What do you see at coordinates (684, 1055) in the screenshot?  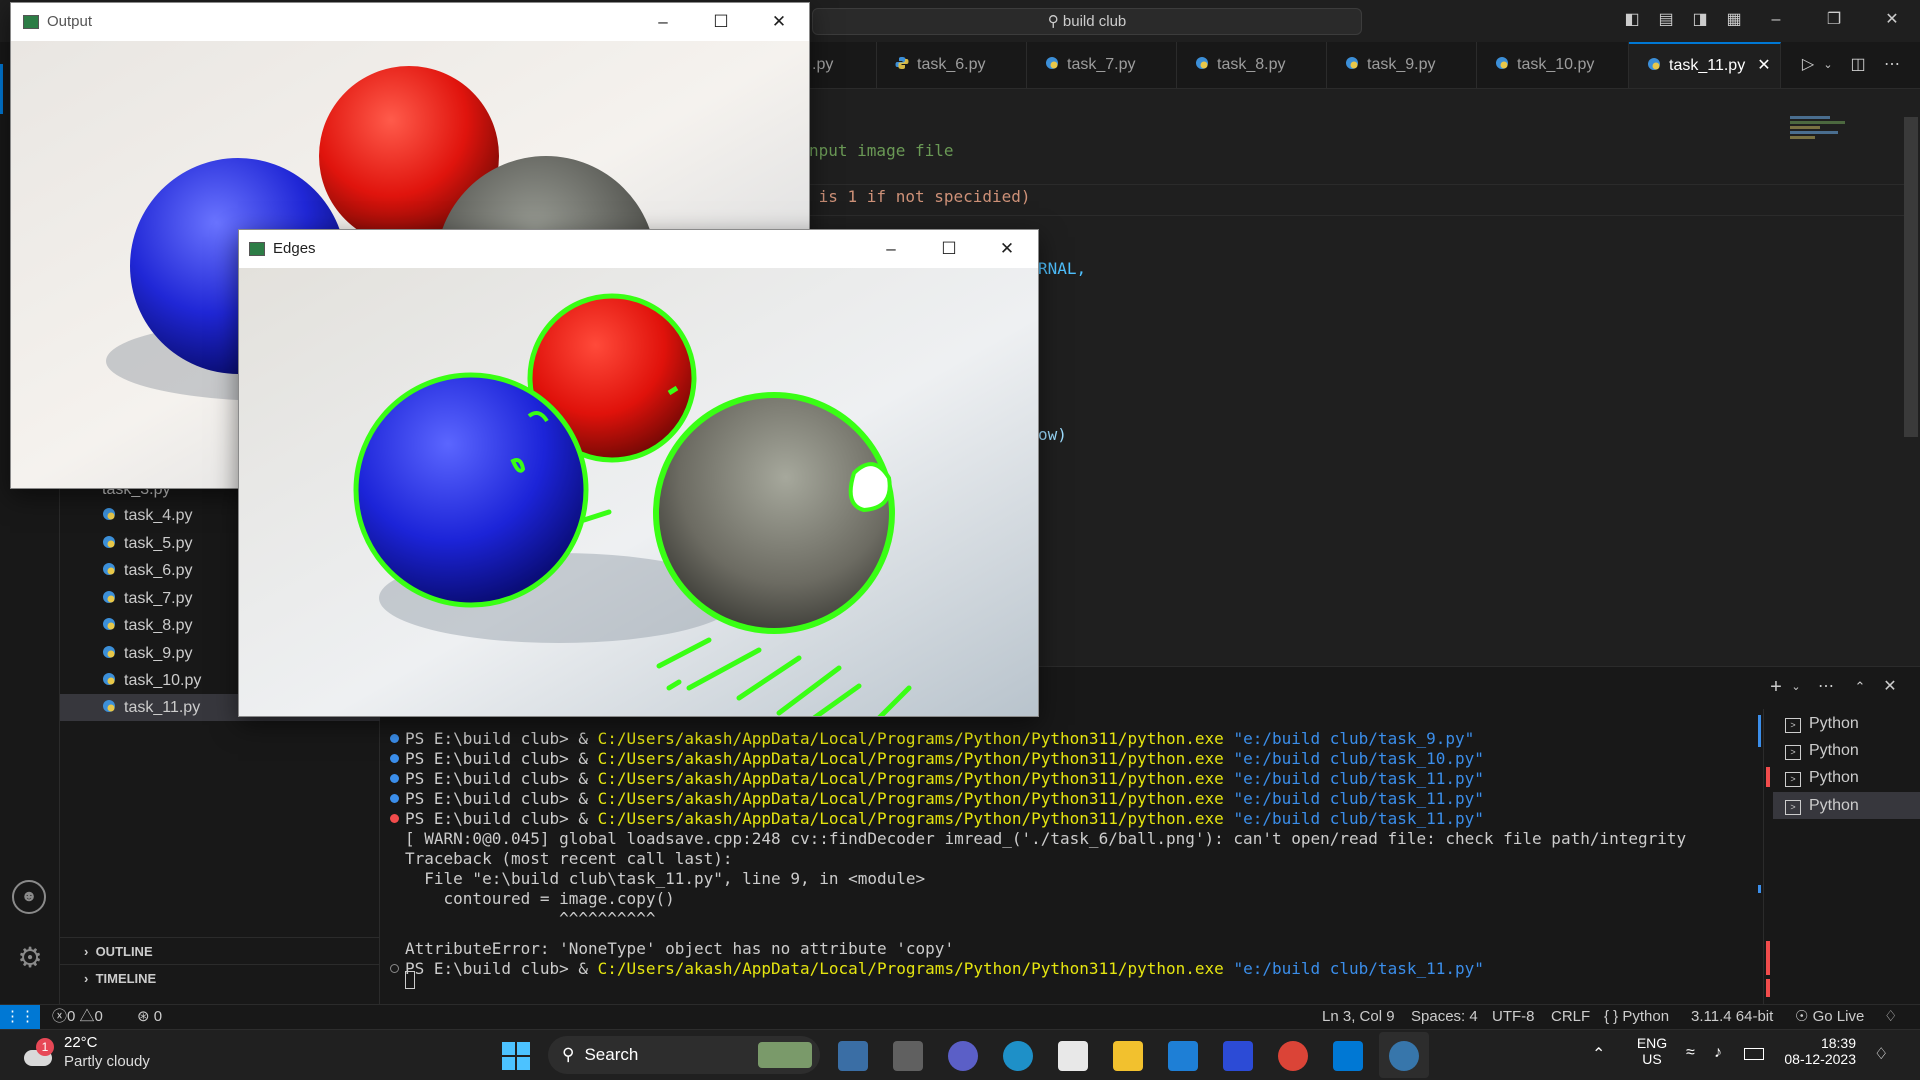 I see `taskbar-search: ⚲ Search` at bounding box center [684, 1055].